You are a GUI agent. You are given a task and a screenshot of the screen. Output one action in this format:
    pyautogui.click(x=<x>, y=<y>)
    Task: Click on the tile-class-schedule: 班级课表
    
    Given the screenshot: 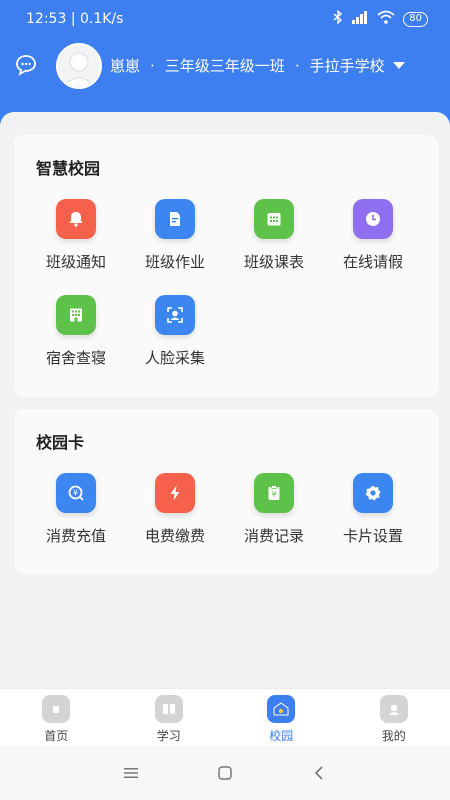 What is the action you would take?
    pyautogui.click(x=274, y=239)
    